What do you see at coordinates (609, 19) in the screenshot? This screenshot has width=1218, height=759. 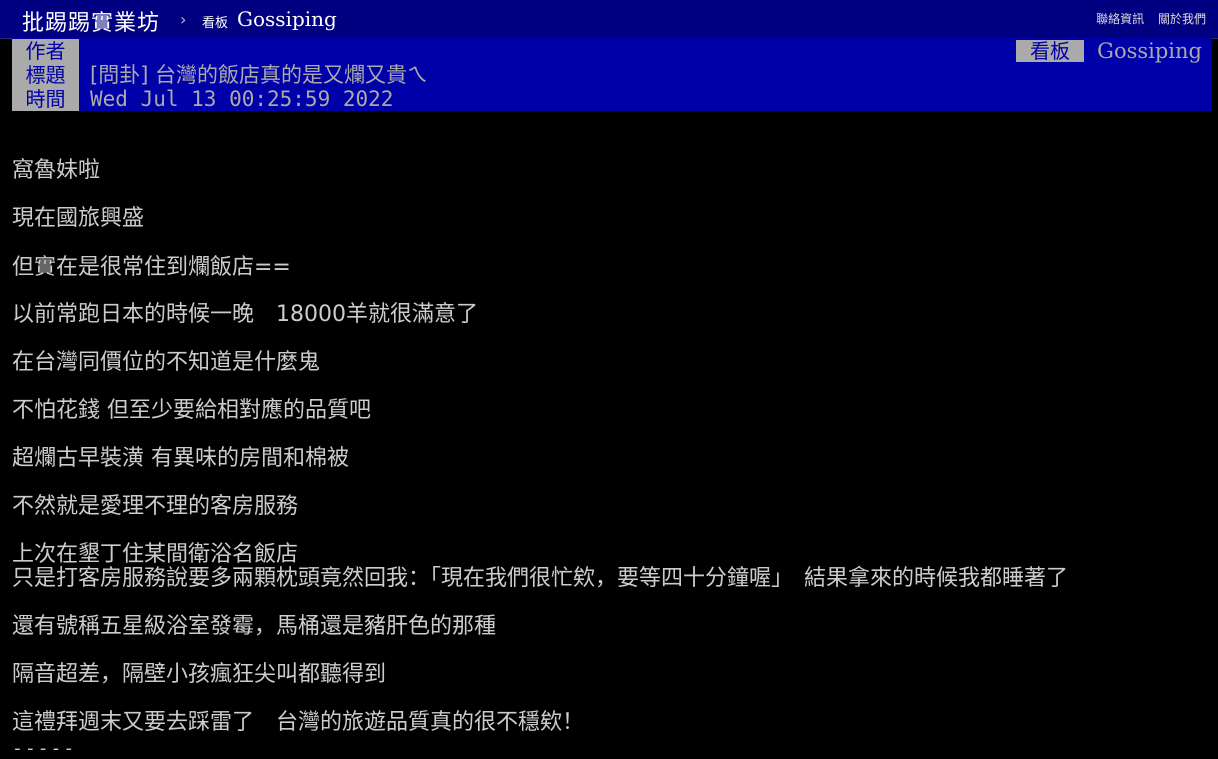 I see `top-nav-bar: 批踢踢實業坊 › 看板 Gossiping 聯絡資訊 關於我們` at bounding box center [609, 19].